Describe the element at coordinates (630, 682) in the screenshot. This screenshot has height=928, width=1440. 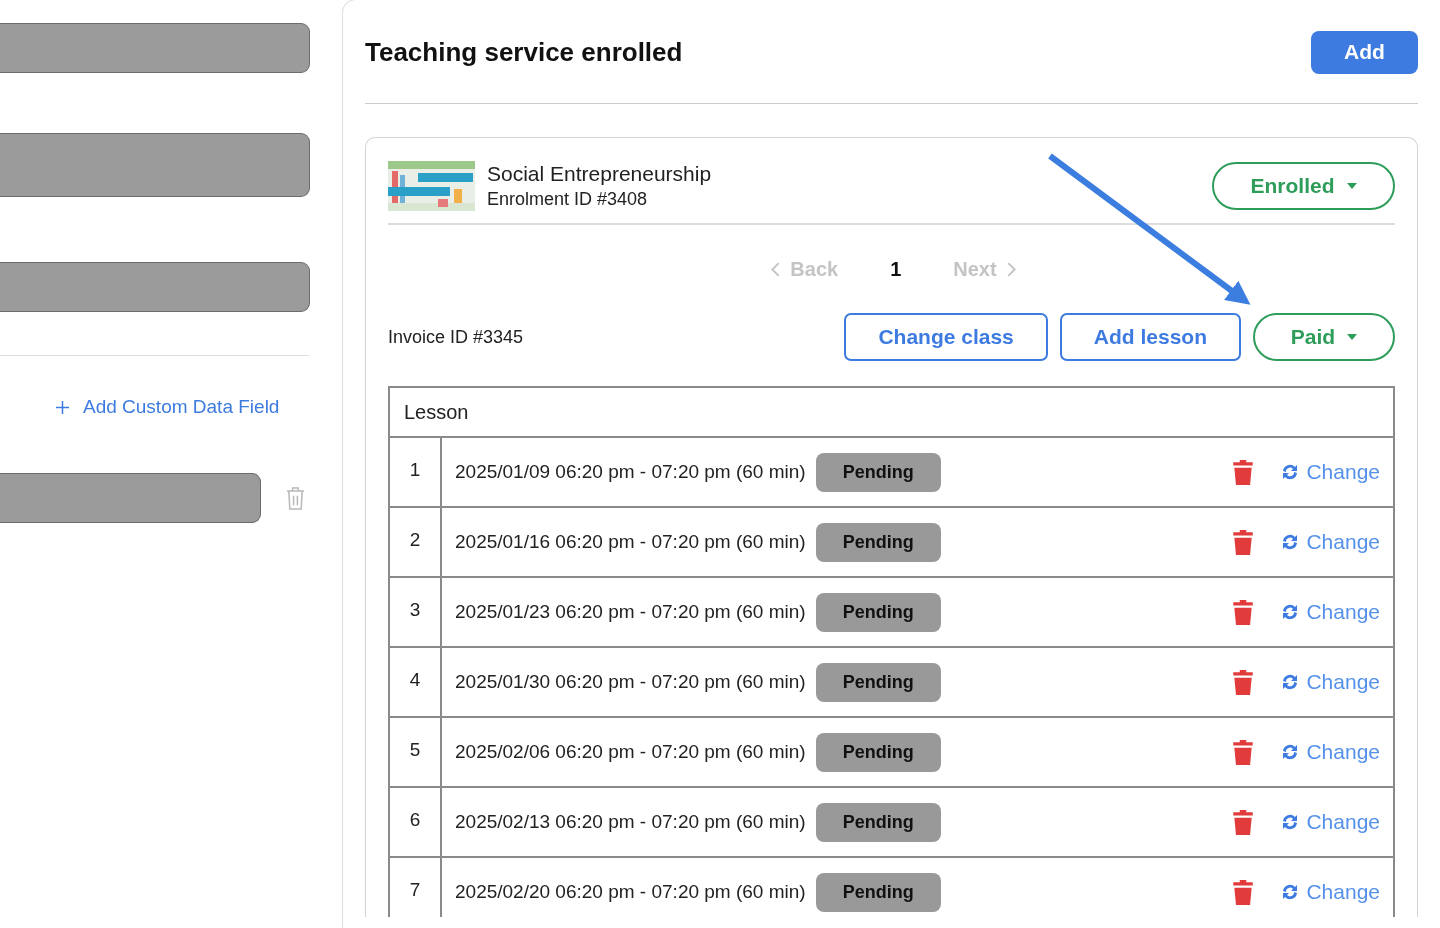
I see `lesson-time: 2025/01/30 06:20 pm - 07:20 pm (60 min)` at that location.